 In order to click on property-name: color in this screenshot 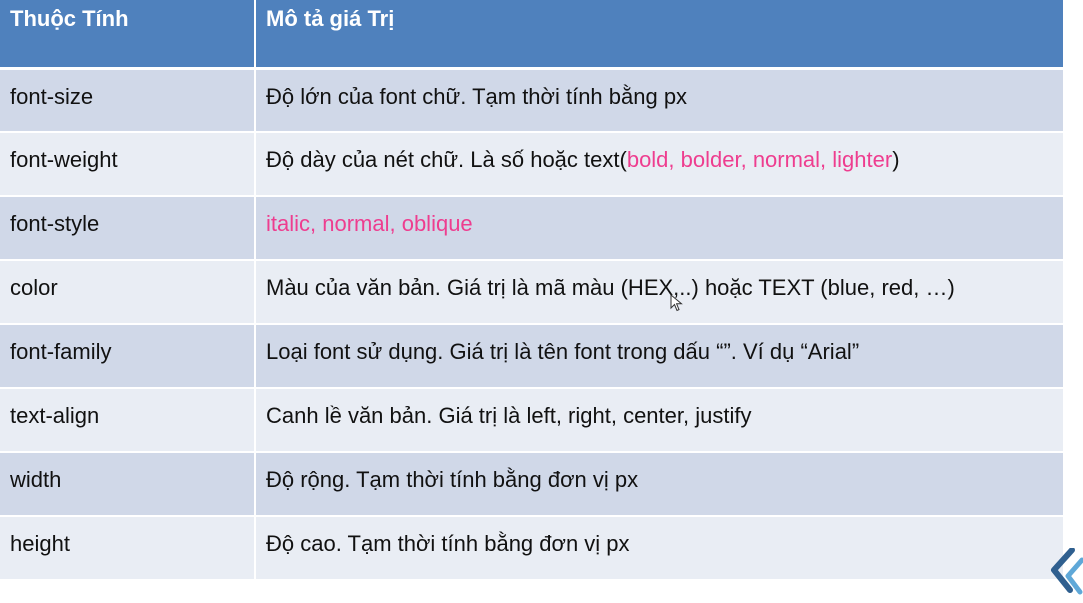, I will do `click(128, 292)`.